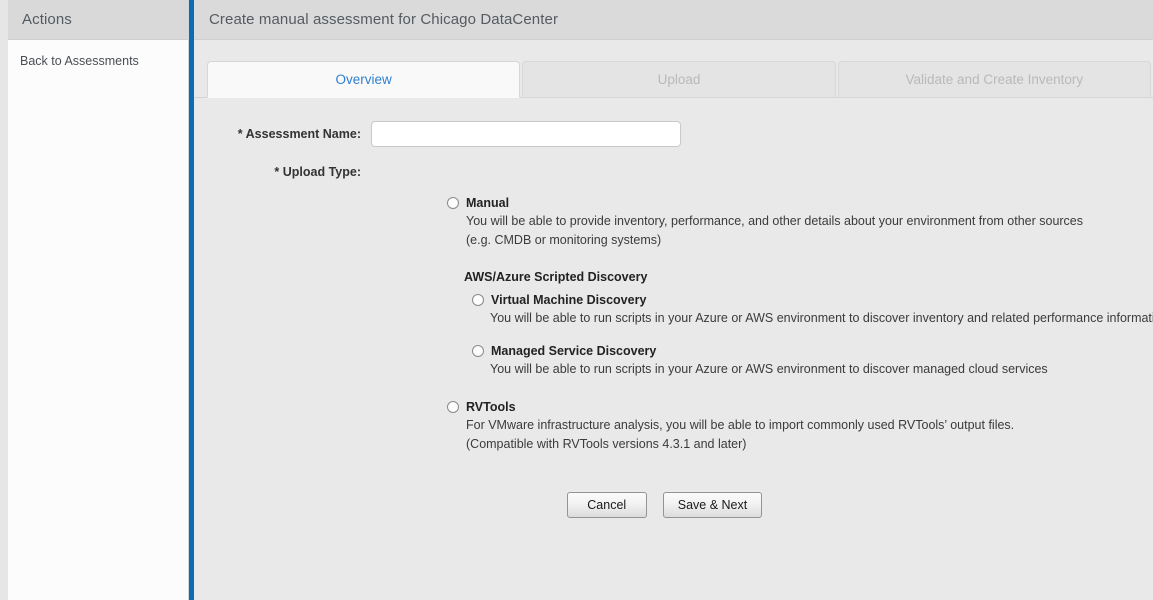 This screenshot has height=600, width=1153. I want to click on assessment-name-label: * Assessment Name:, so click(293, 134).